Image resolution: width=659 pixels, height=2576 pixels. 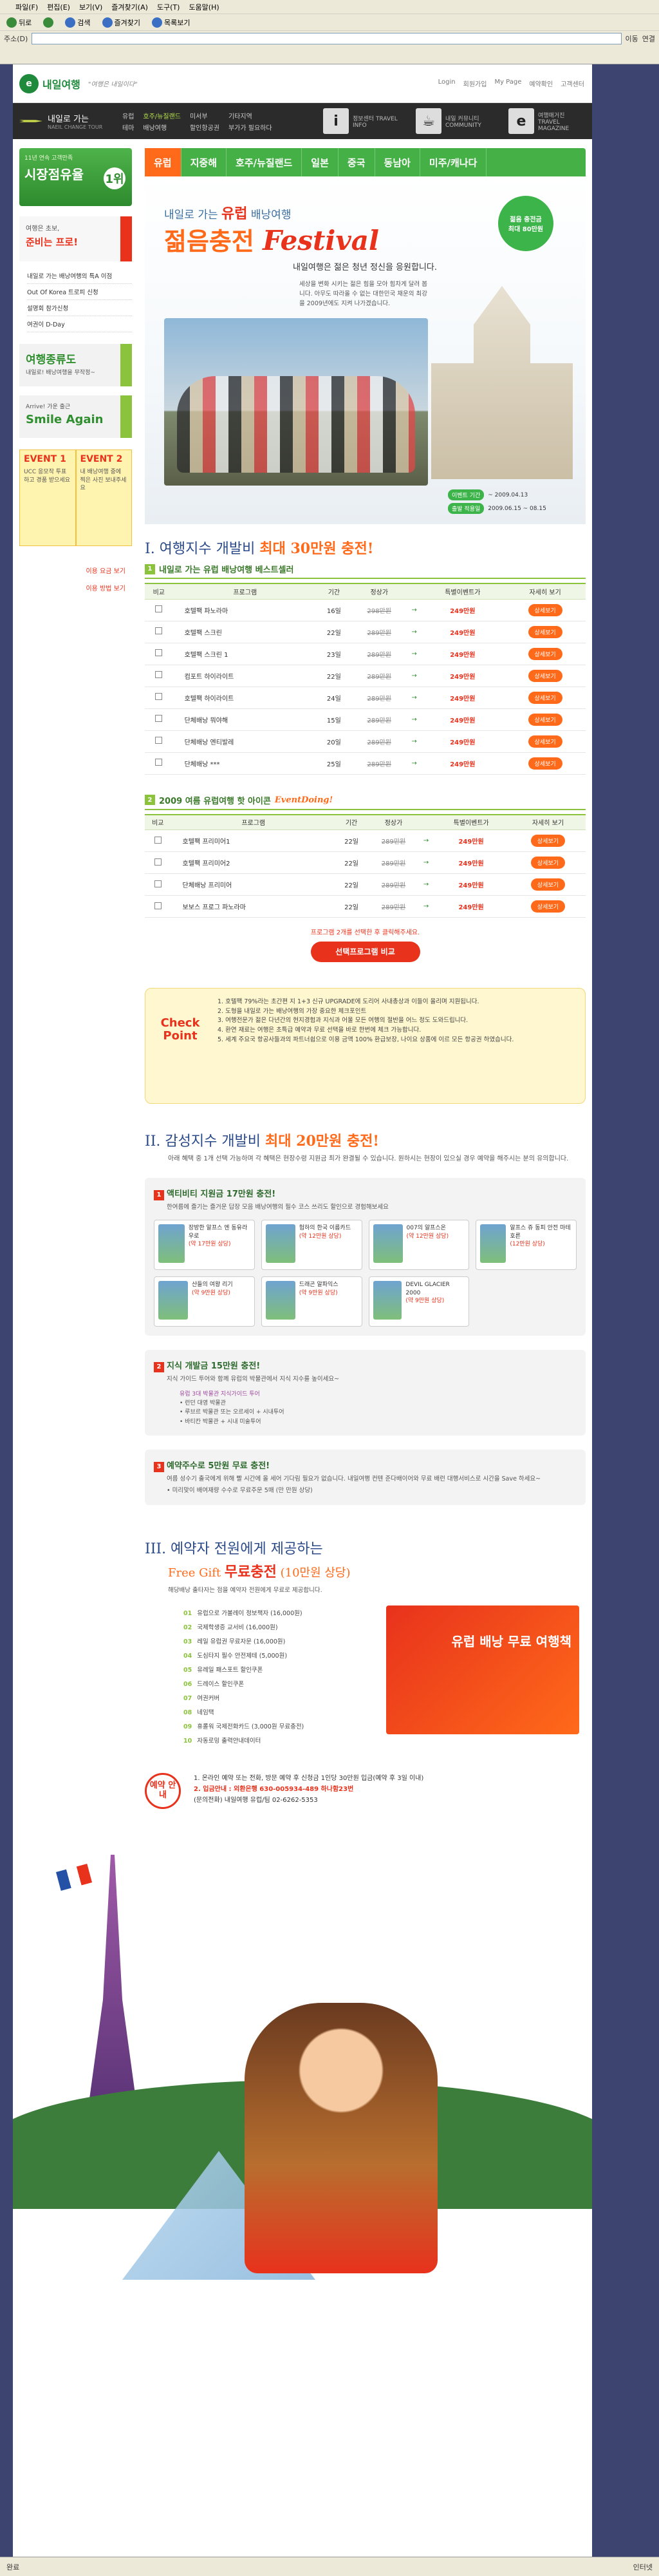 What do you see at coordinates (128, 127) in the screenshot?
I see `gnb-menu-theme: 테마` at bounding box center [128, 127].